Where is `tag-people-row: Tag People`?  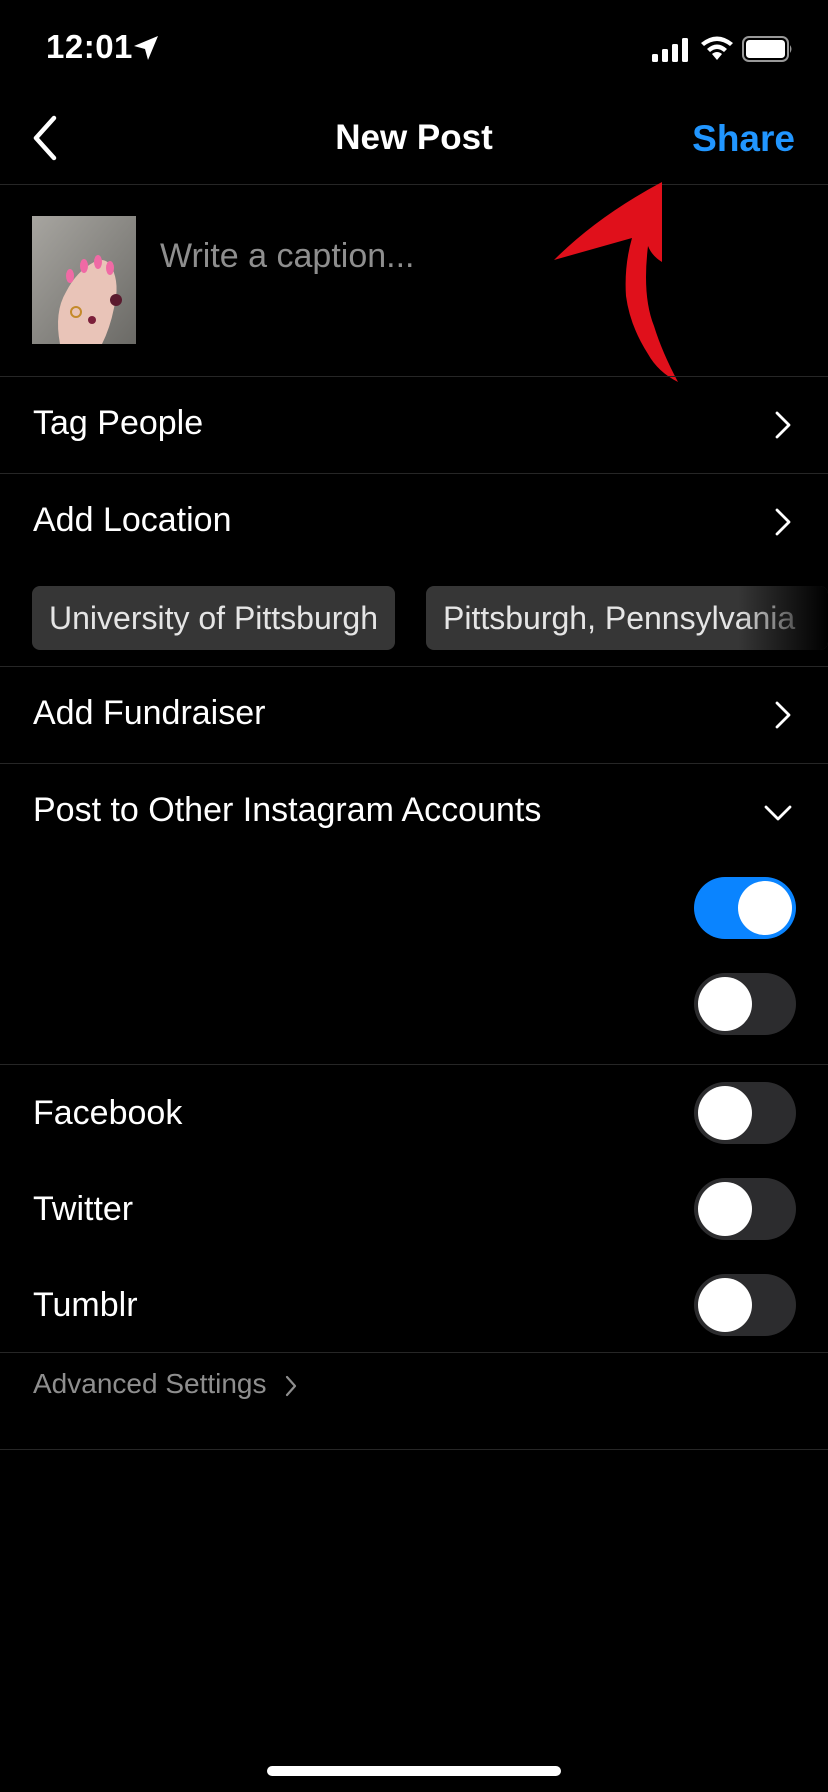 tag-people-row: Tag People is located at coordinates (118, 423).